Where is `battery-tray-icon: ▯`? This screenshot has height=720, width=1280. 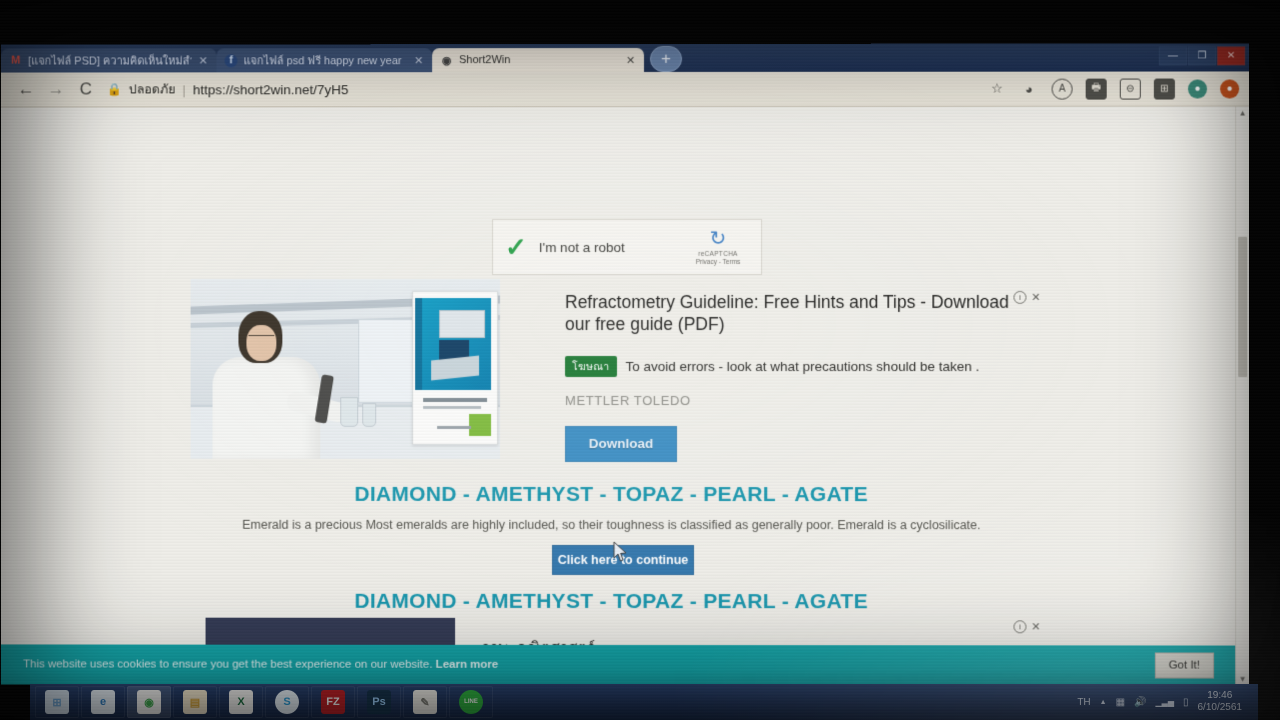
battery-tray-icon: ▯ is located at coordinates (1186, 702).